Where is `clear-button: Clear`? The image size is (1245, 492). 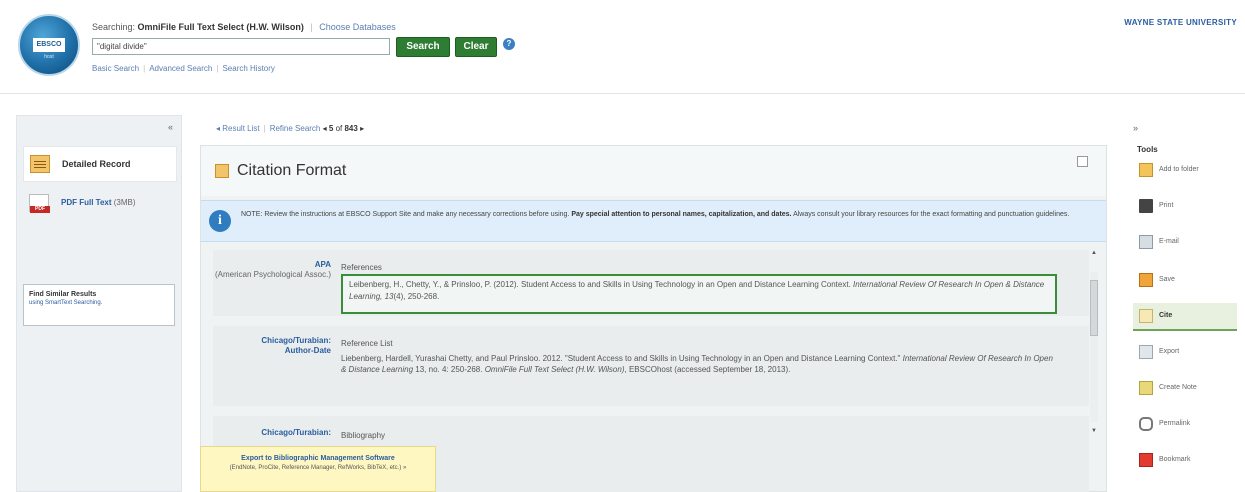
clear-button: Clear is located at coordinates (476, 47).